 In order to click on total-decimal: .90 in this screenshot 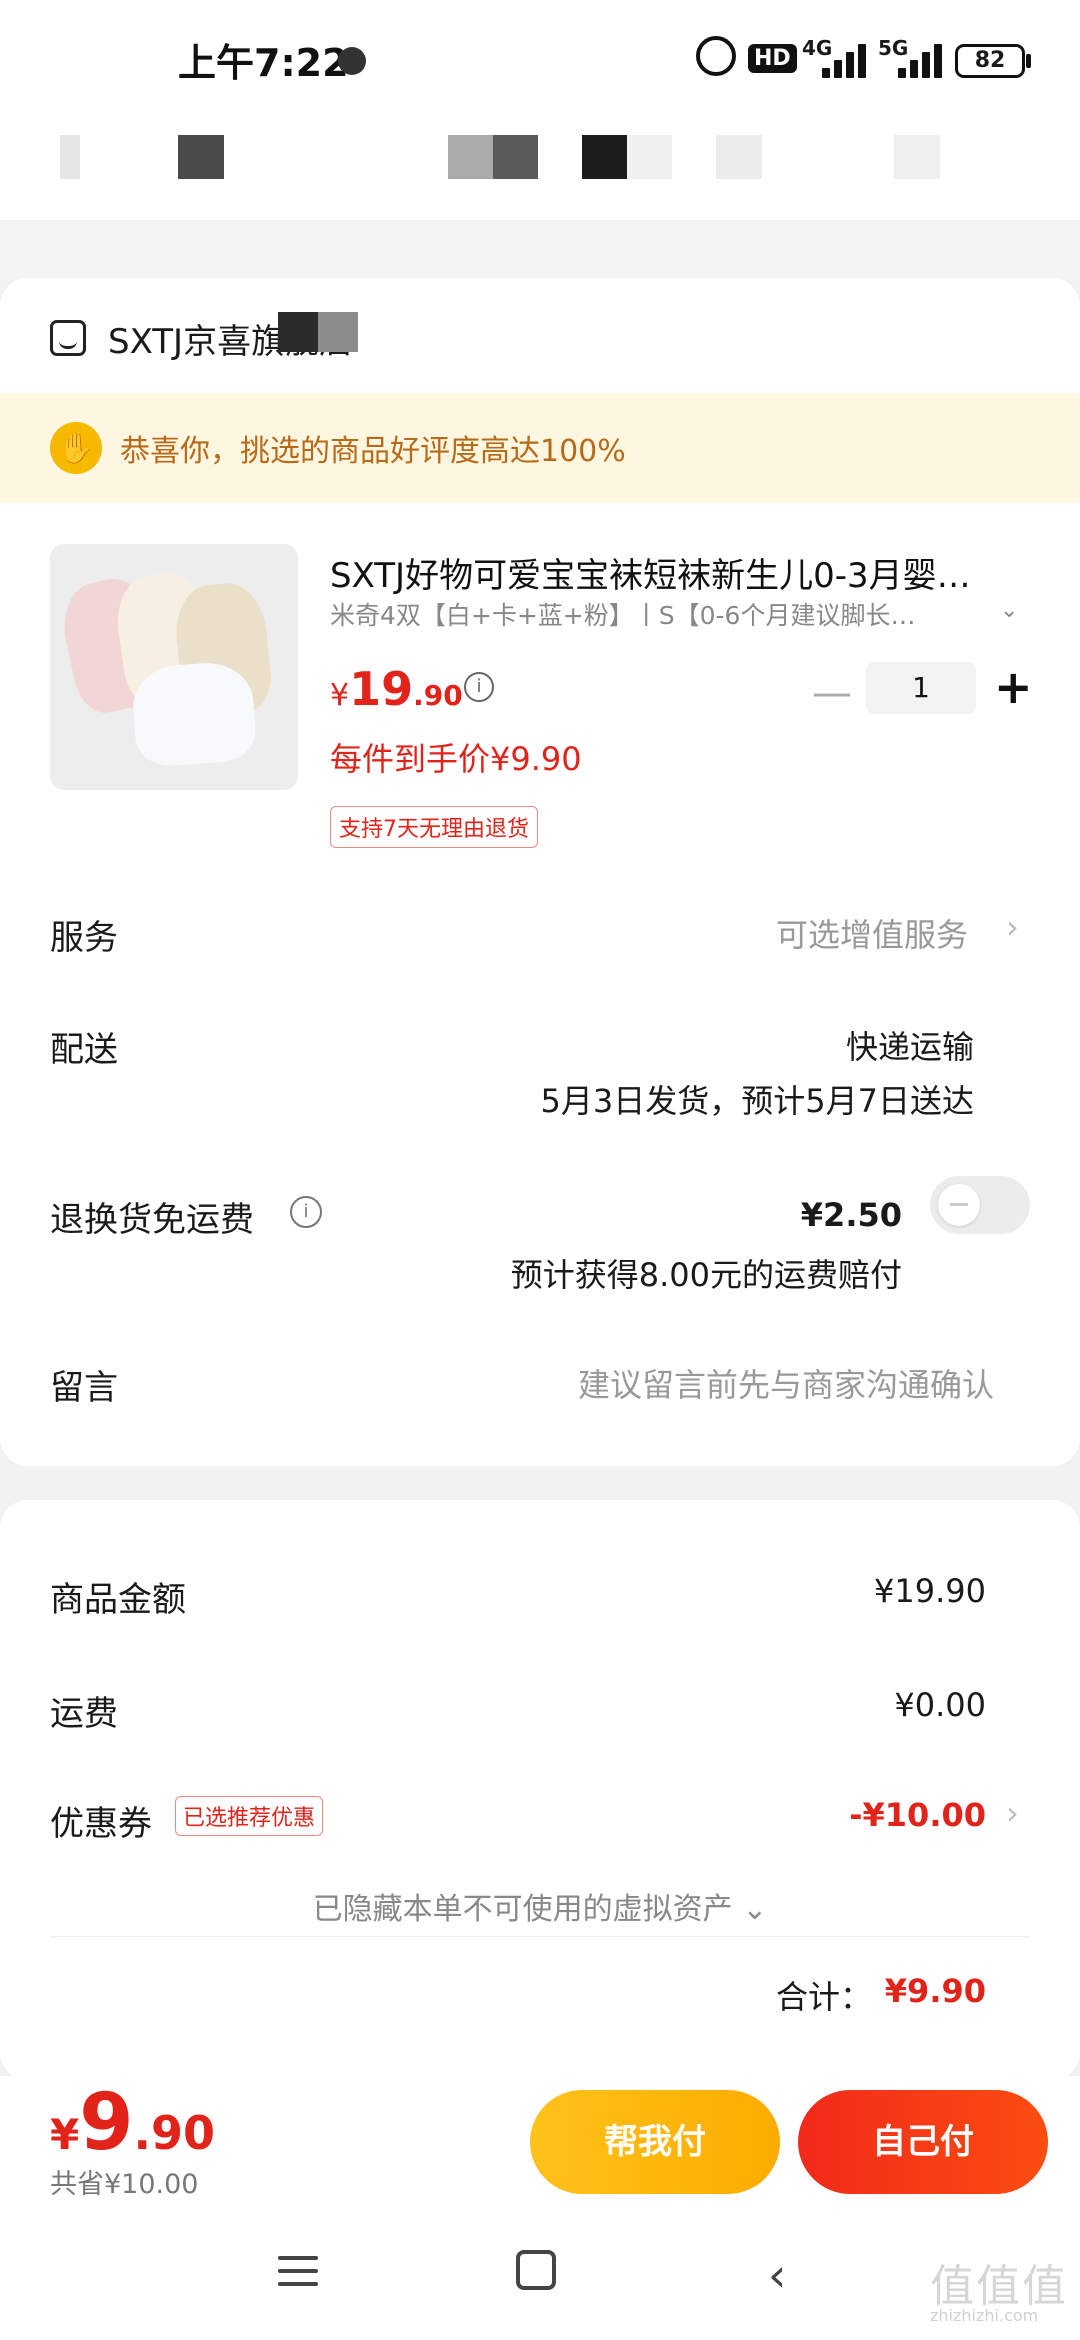, I will do `click(174, 2133)`.